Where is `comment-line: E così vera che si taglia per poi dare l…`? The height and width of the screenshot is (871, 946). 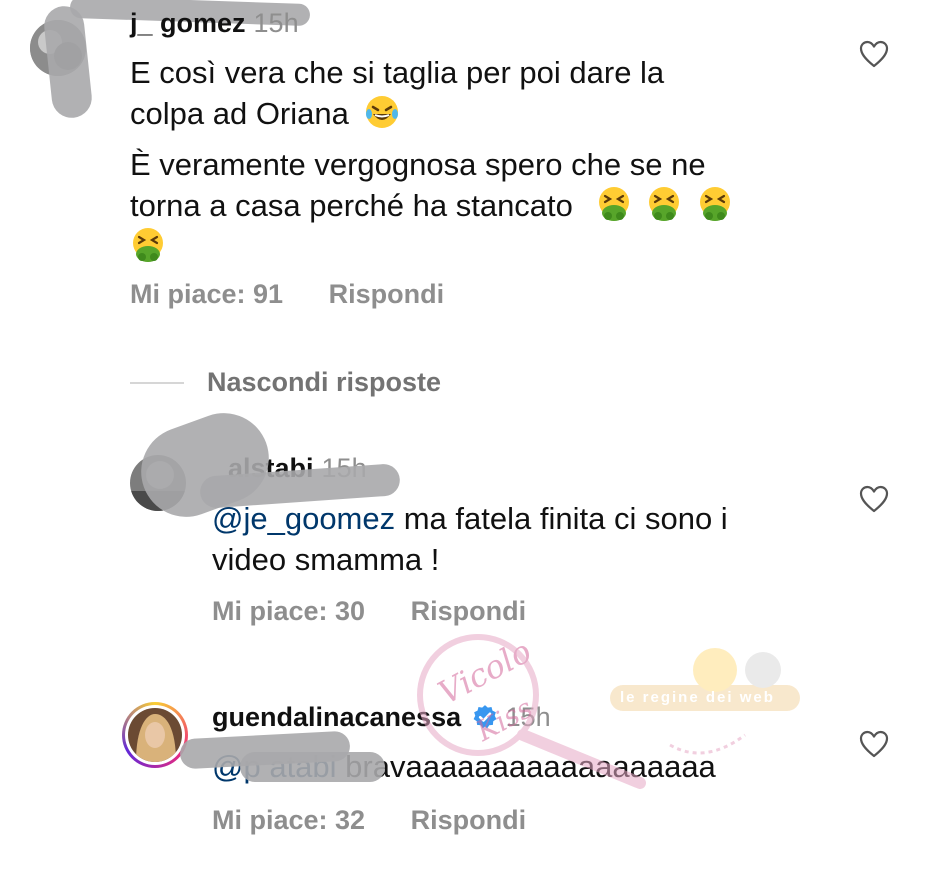
comment-line: E così vera che si taglia per poi dare l… is located at coordinates (397, 72).